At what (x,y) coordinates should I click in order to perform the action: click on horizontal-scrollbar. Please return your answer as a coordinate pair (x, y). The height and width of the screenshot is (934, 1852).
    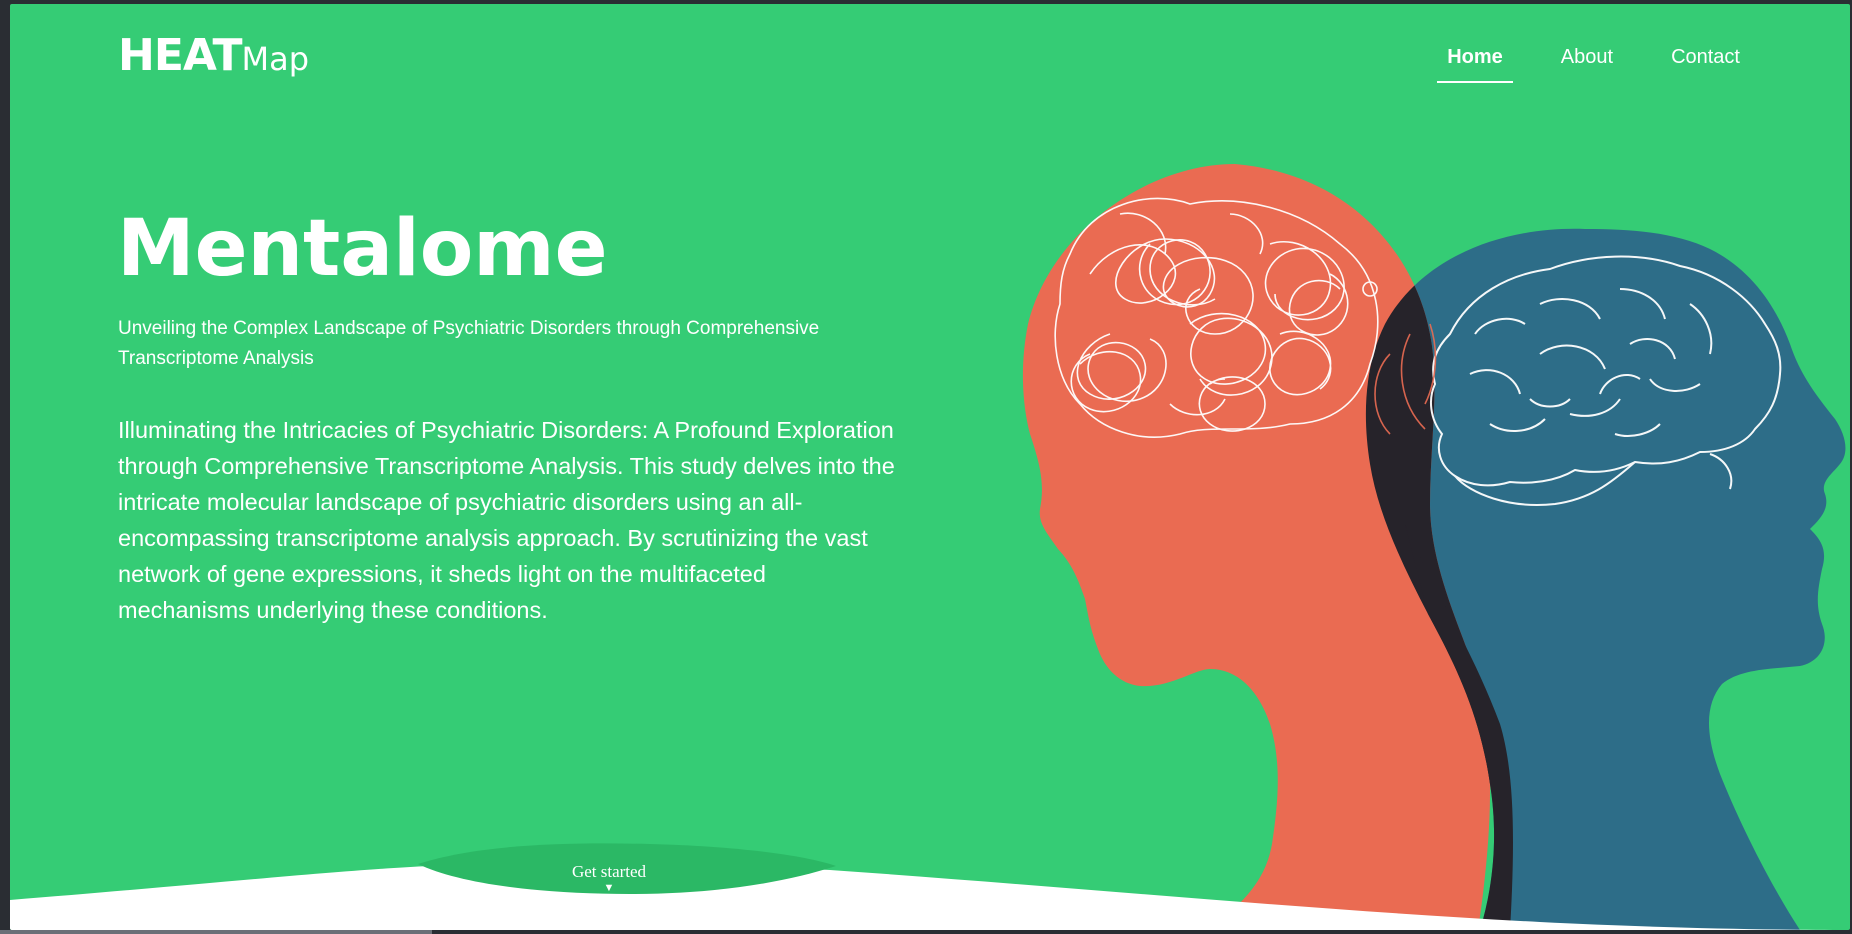
    Looking at the image, I should click on (216, 932).